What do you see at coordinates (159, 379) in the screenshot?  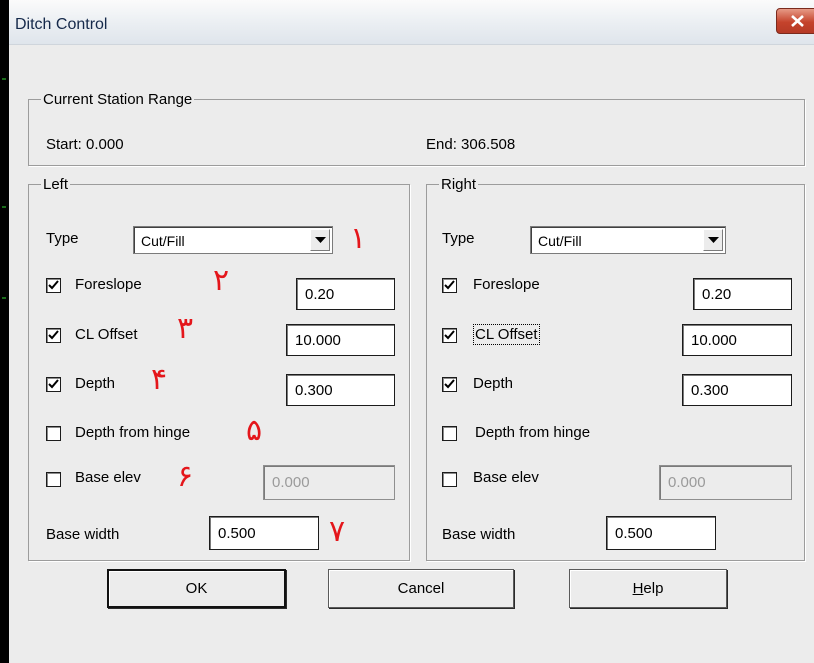 I see `annotation-4: ۴` at bounding box center [159, 379].